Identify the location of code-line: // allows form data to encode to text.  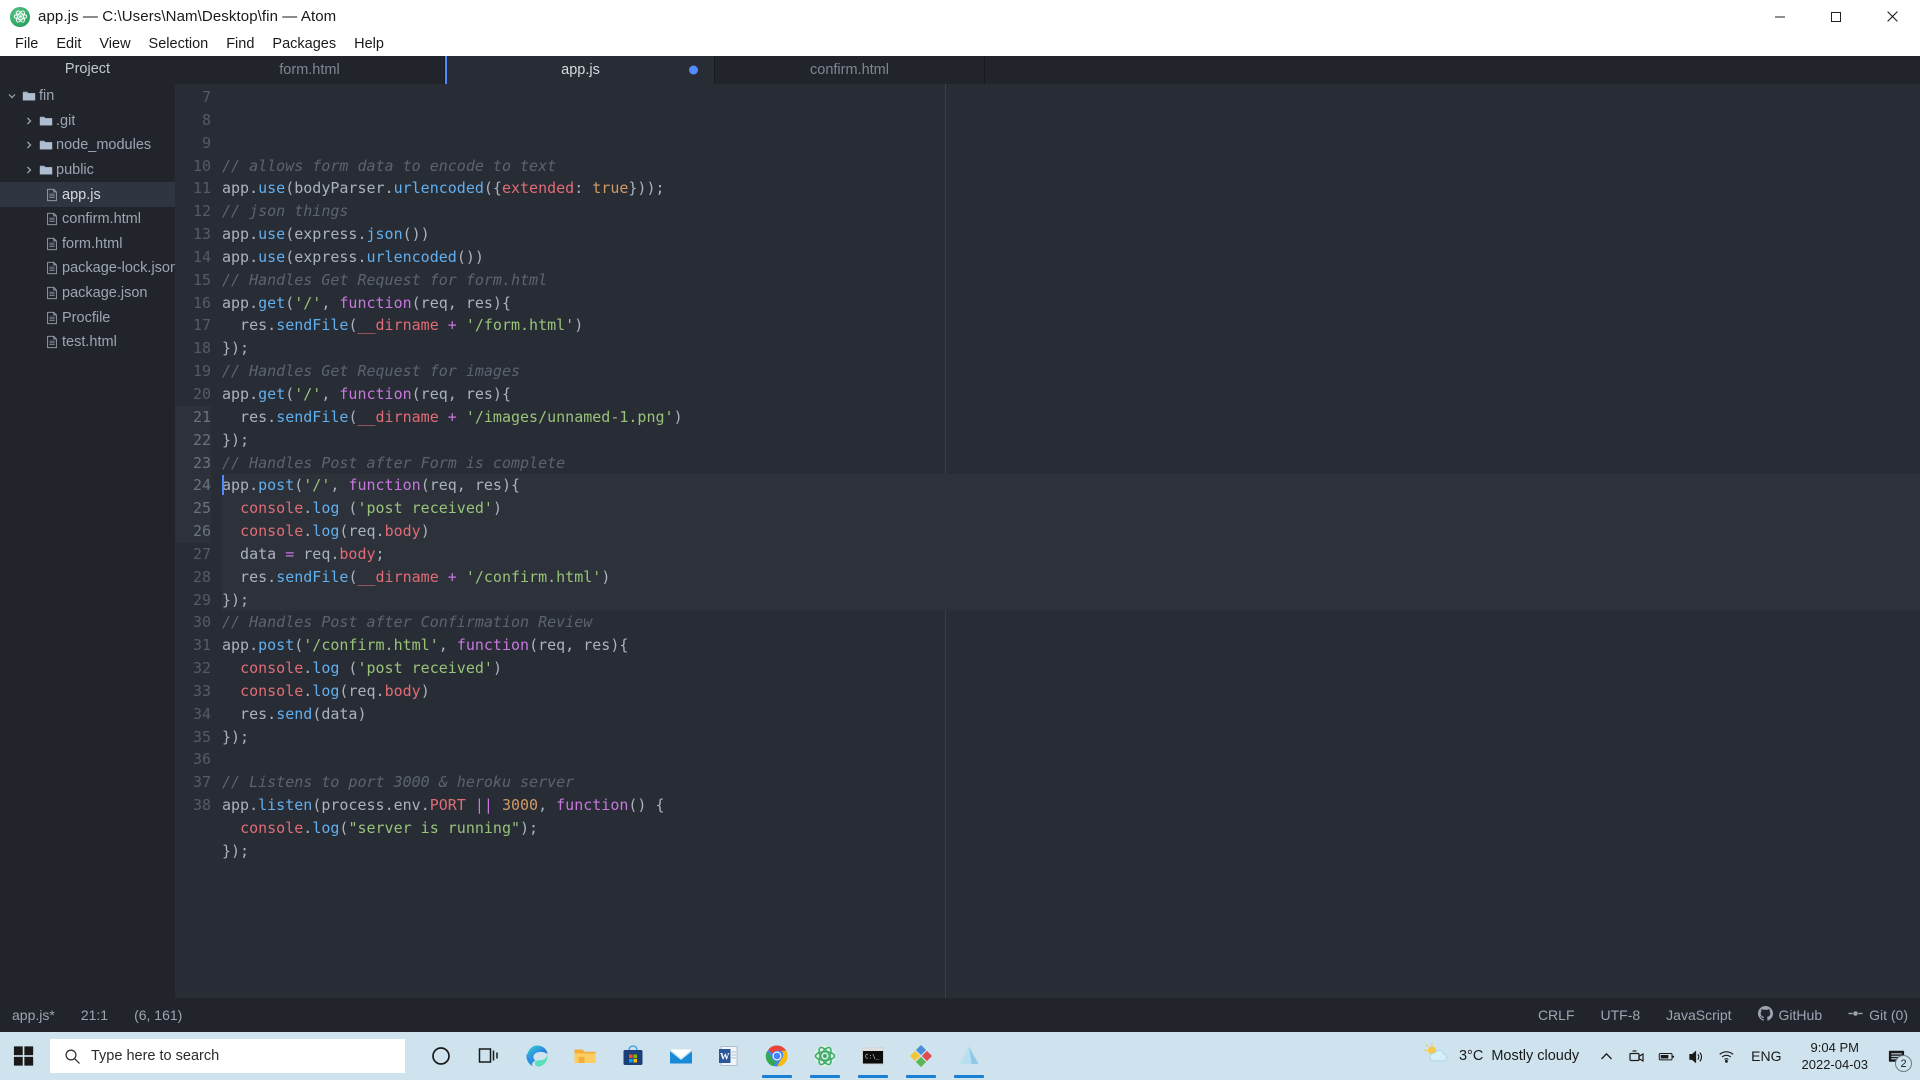
(1071, 166).